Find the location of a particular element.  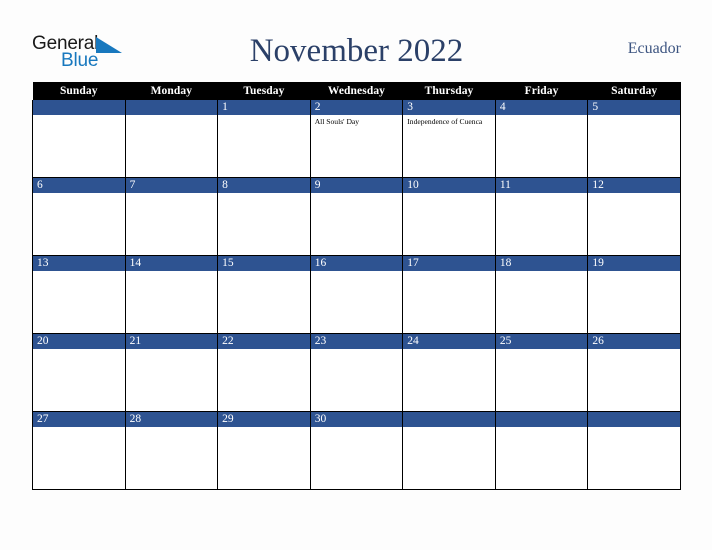

calendar-day-cell: 6 is located at coordinates (79, 216).